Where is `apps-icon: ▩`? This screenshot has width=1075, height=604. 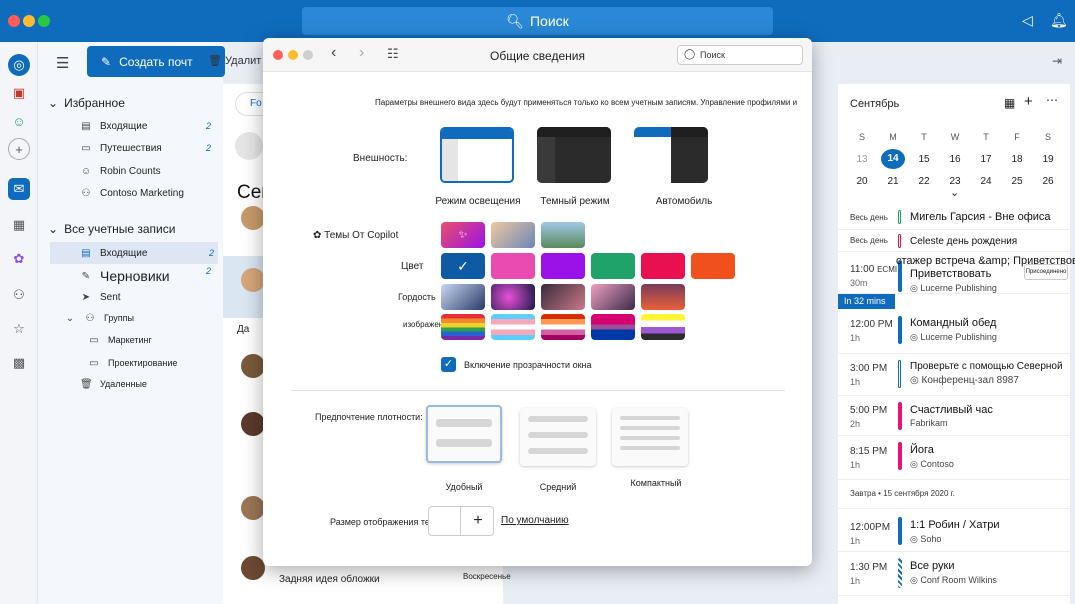 apps-icon: ▩ is located at coordinates (19, 363).